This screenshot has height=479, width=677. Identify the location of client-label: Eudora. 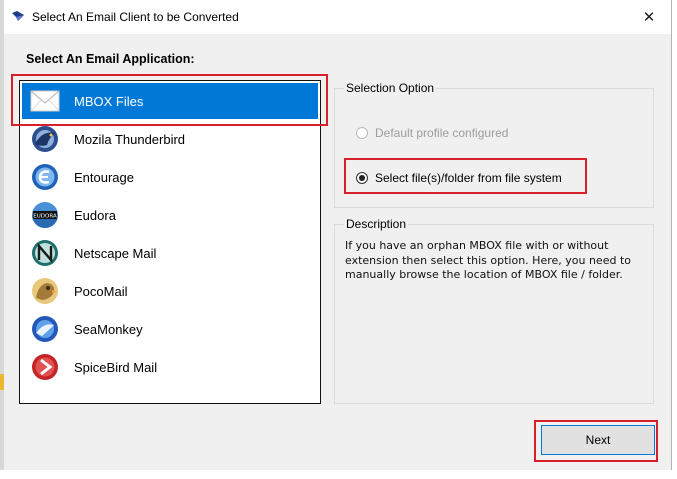
(95, 215).